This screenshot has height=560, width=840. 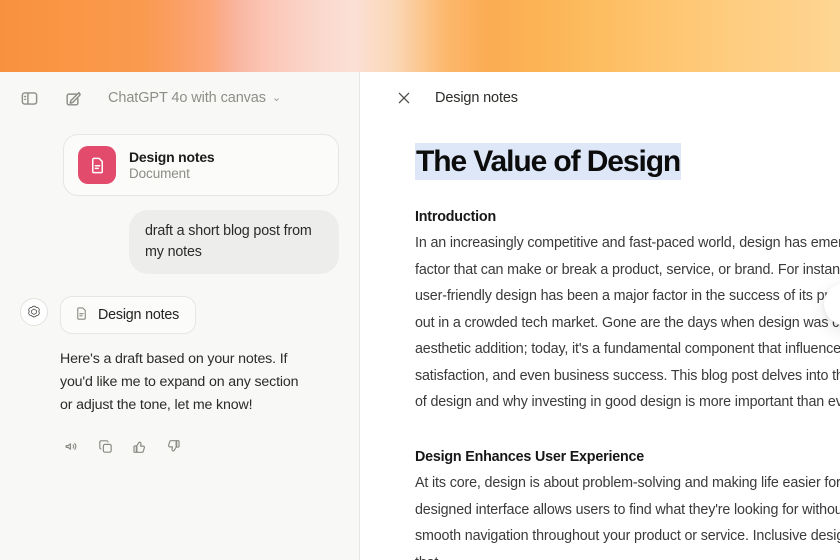 I want to click on message-actions, so click(x=199, y=446).